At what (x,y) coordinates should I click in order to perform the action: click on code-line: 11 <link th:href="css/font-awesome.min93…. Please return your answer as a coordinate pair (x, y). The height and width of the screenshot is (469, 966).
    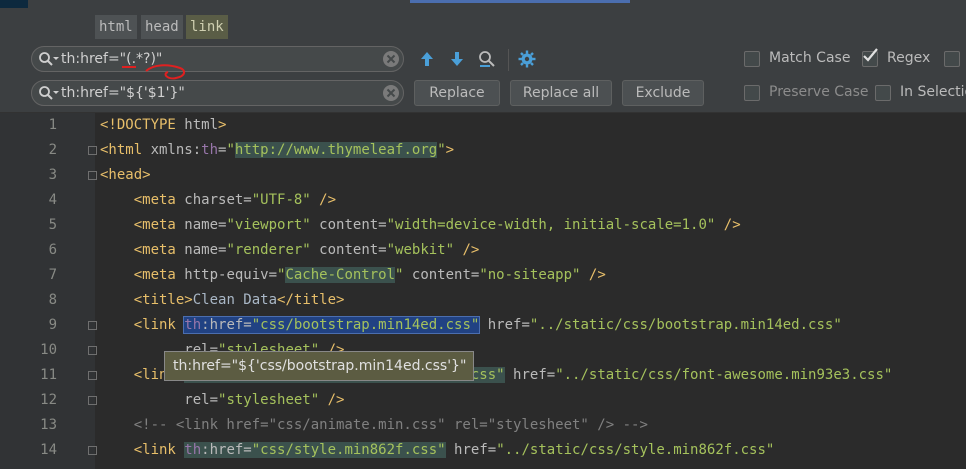
    Looking at the image, I should click on (483, 375).